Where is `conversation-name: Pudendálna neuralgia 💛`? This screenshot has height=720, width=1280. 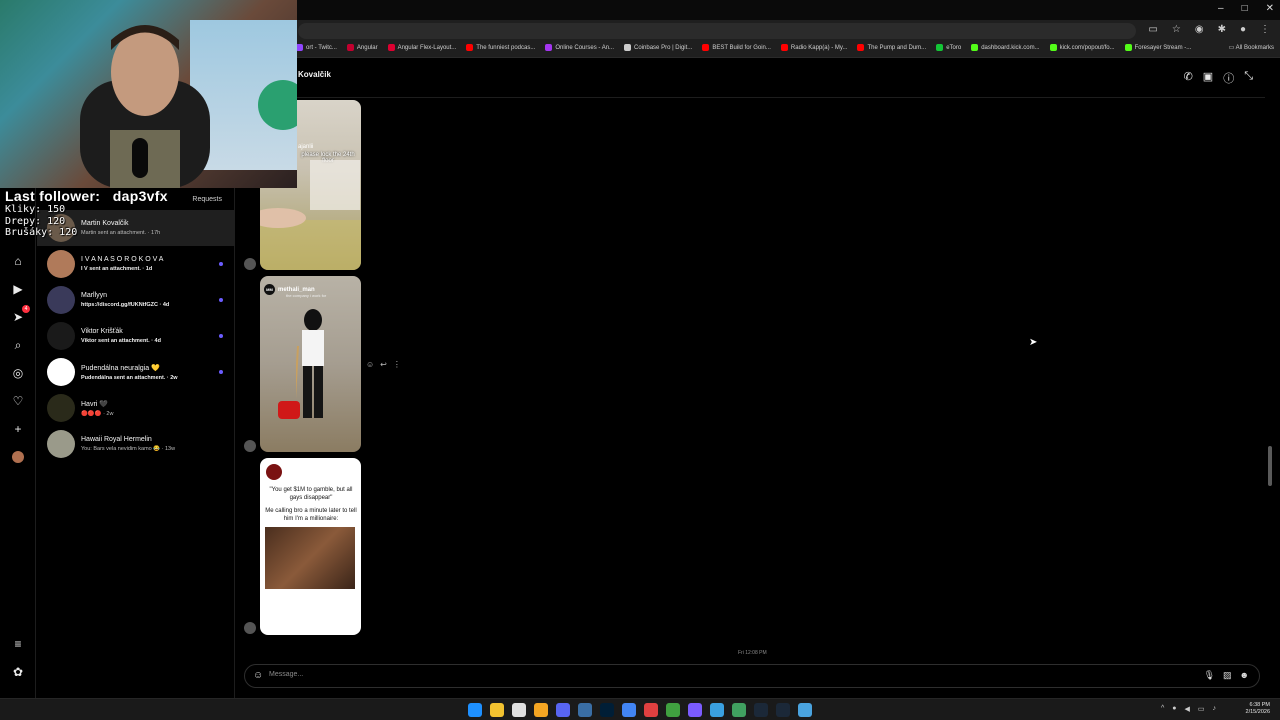 conversation-name: Pudendálna neuralgia 💛 is located at coordinates (120, 368).